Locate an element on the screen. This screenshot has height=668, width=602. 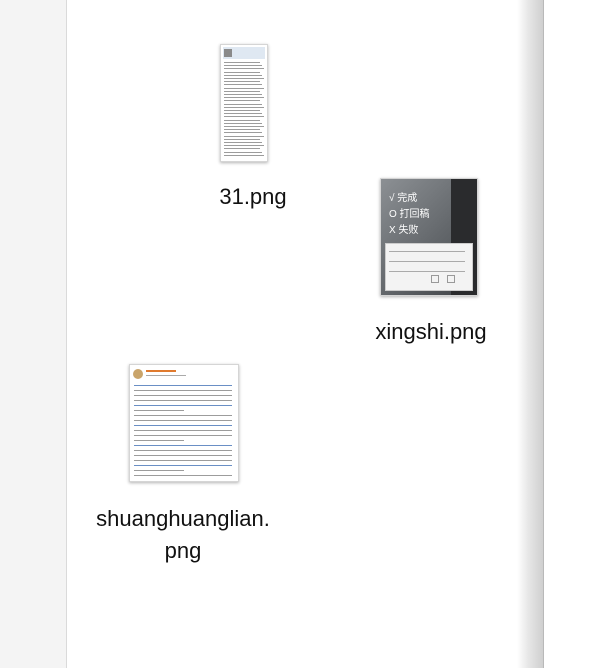
status-failed-text: X 失败 is located at coordinates (404, 230).